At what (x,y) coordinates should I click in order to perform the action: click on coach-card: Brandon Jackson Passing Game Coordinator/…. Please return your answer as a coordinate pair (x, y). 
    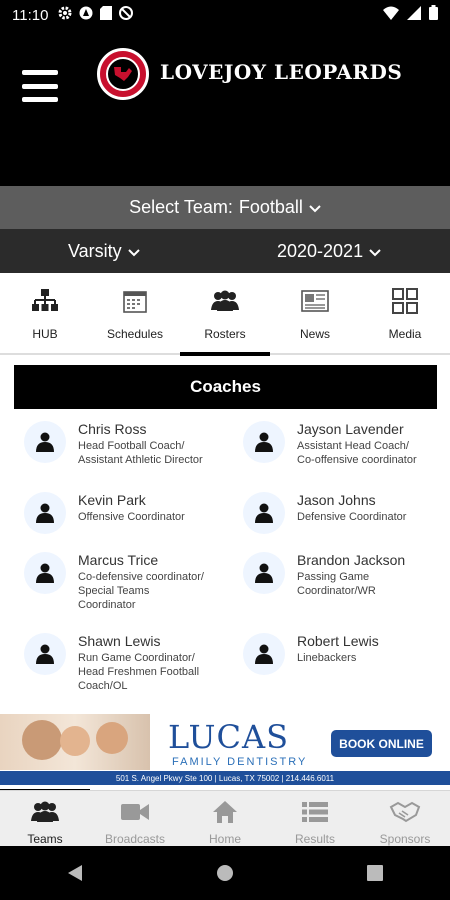
    Looking at the image, I should click on (340, 575).